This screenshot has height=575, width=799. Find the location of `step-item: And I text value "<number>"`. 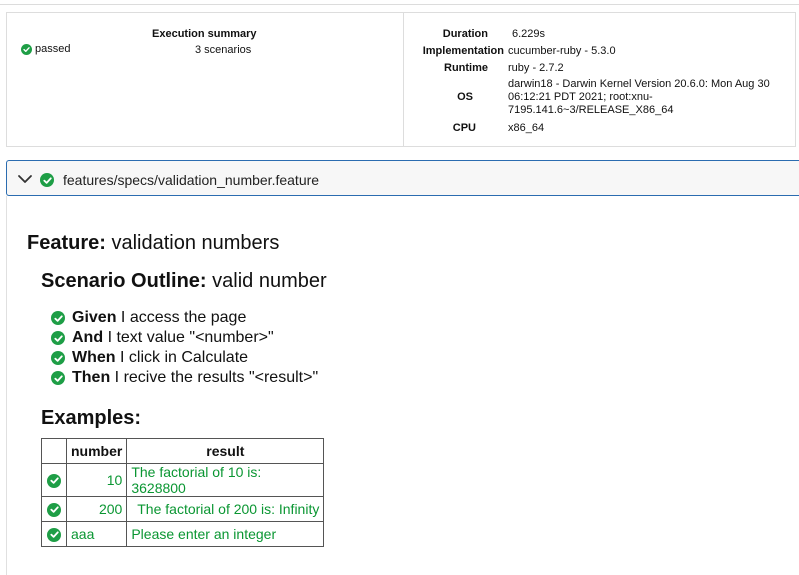

step-item: And I text value "<number>" is located at coordinates (184, 338).